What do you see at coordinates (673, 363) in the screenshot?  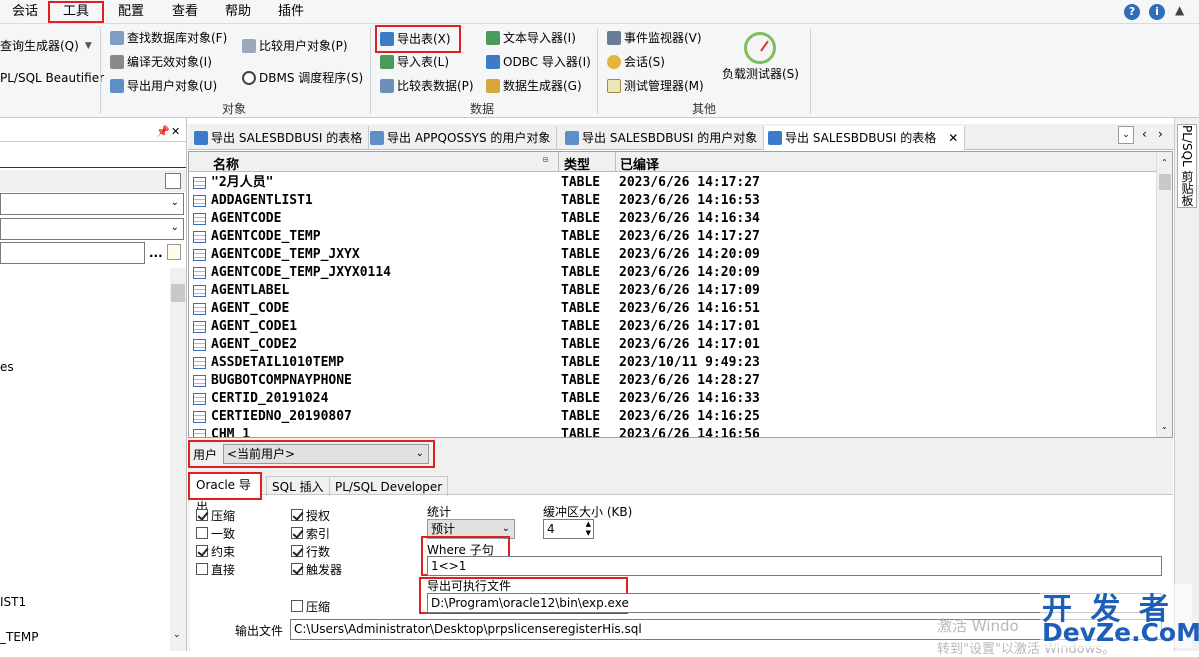 I see `table-row: ASSDETAIL1010TEMP TABLE 2023/10/11 9:49:23` at bounding box center [673, 363].